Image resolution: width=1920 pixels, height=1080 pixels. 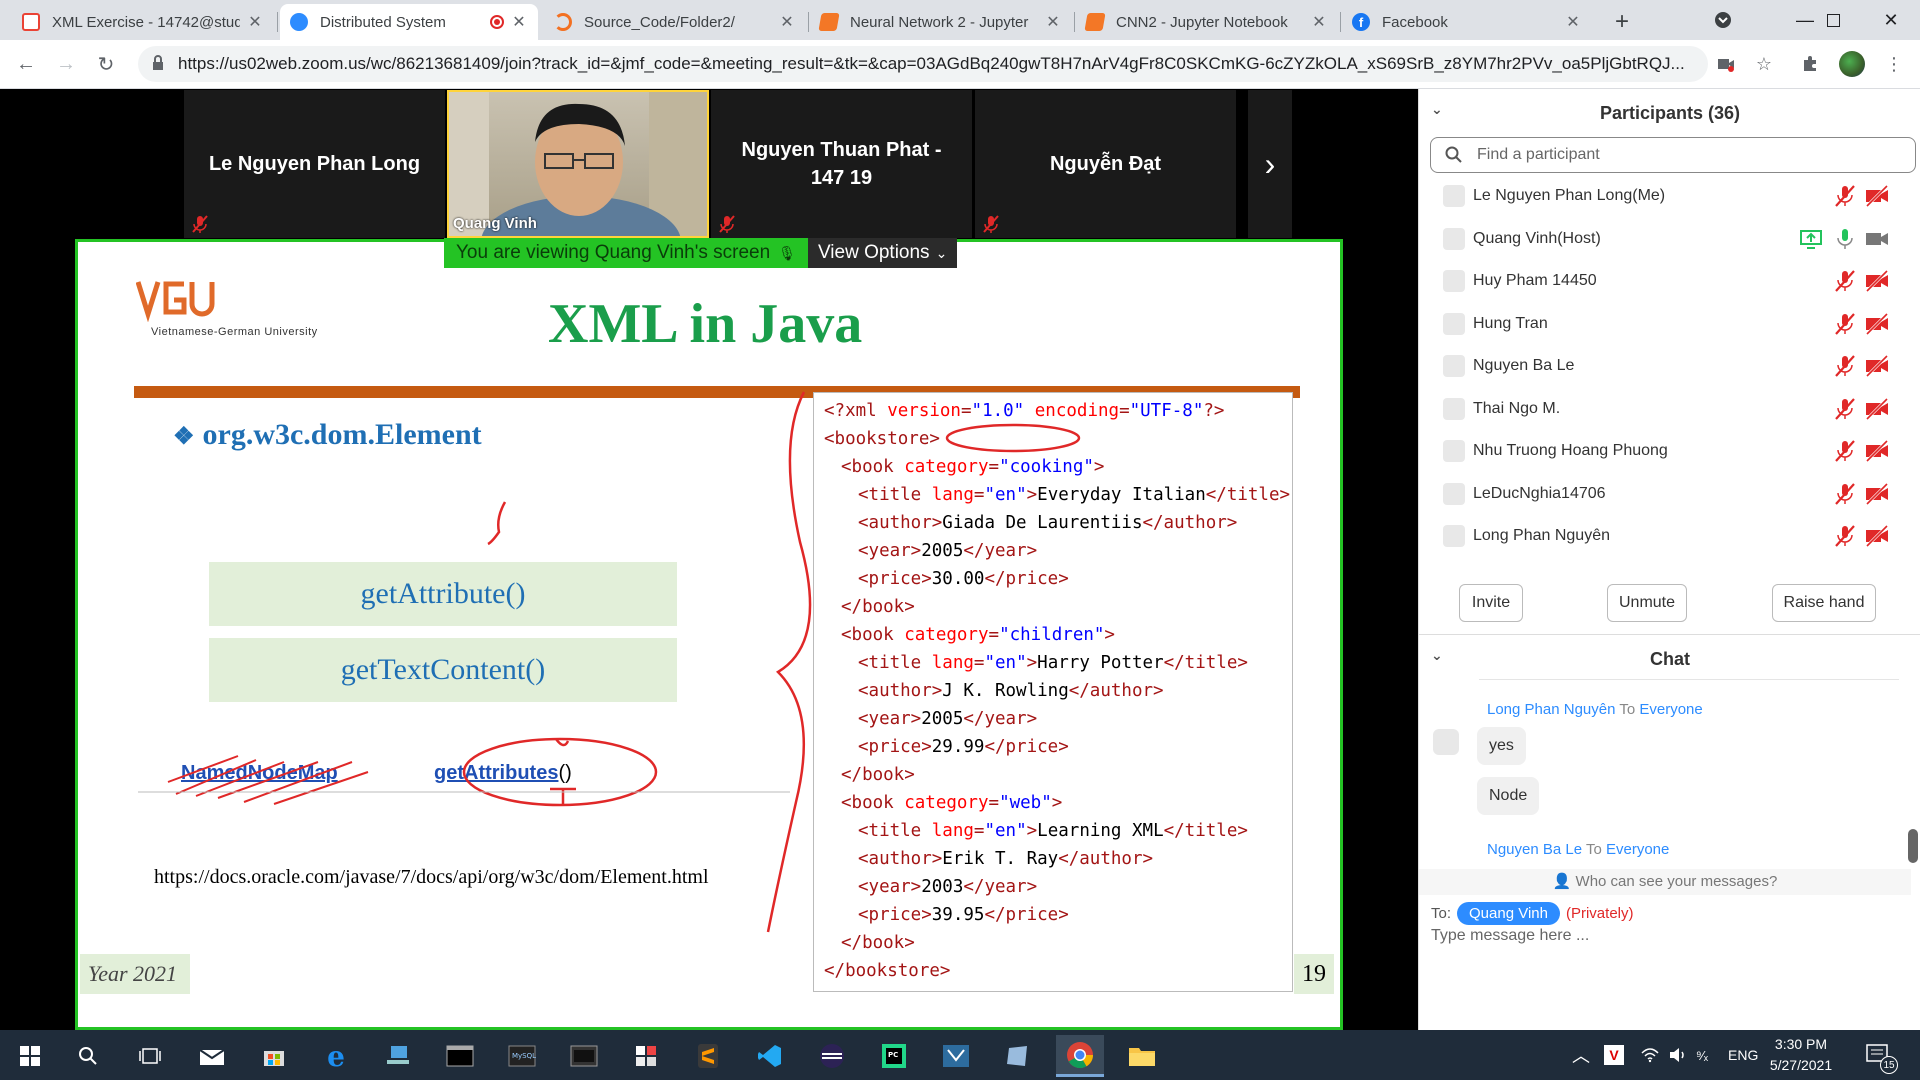 What do you see at coordinates (1142, 1056) in the screenshot?
I see `file-explorer-icon` at bounding box center [1142, 1056].